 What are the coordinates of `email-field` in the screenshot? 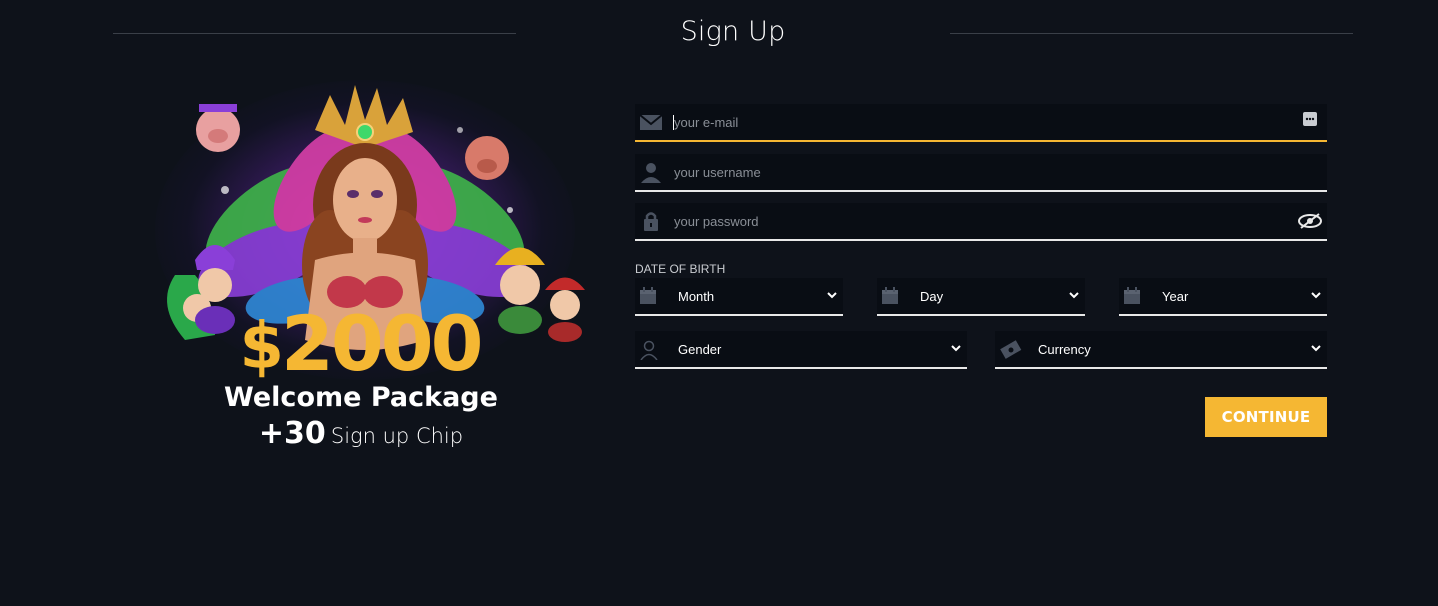 It's located at (981, 123).